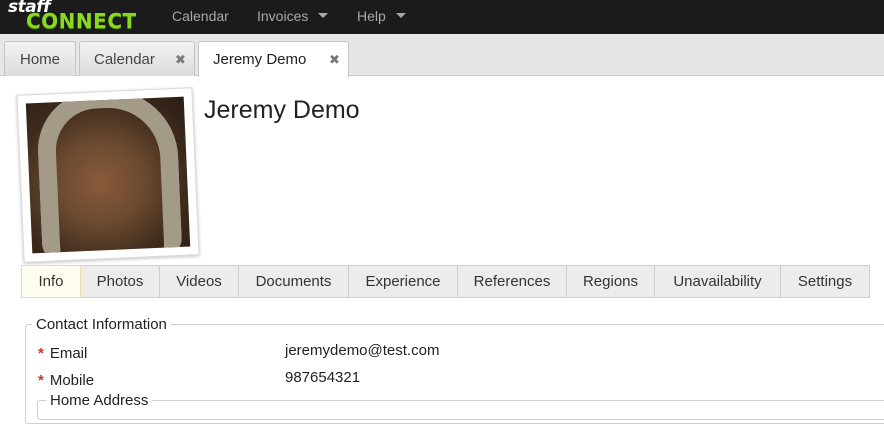  What do you see at coordinates (72, 380) in the screenshot?
I see `mobile-label-text: Mobile` at bounding box center [72, 380].